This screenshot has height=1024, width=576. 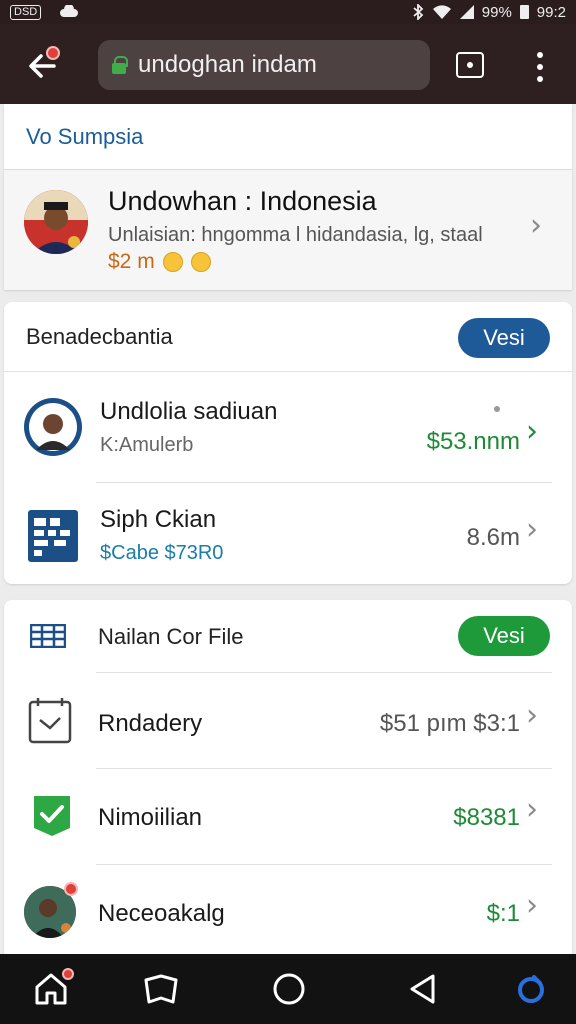 What do you see at coordinates (131, 261) in the screenshot?
I see `price-text: $2 m` at bounding box center [131, 261].